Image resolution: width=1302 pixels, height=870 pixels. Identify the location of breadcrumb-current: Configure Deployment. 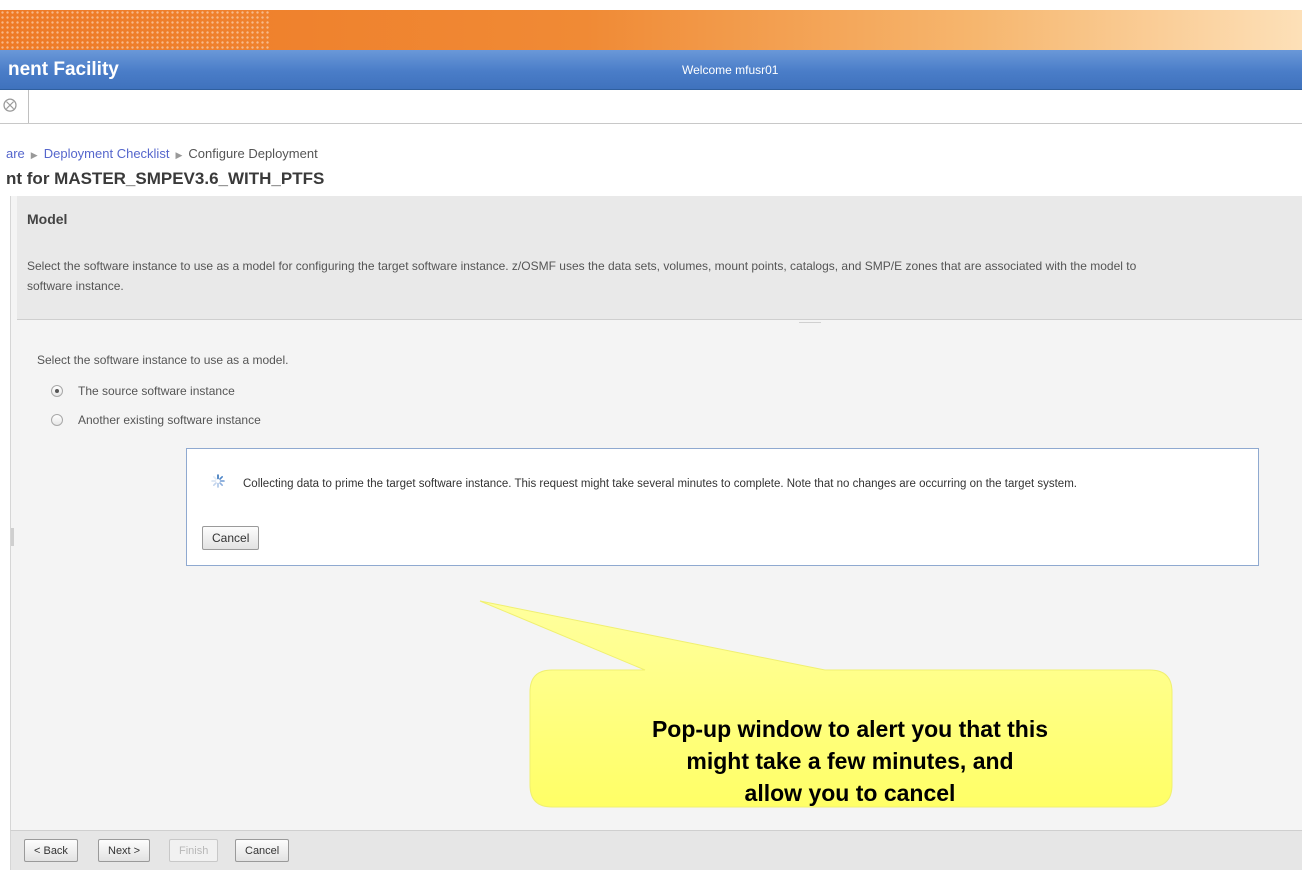
(253, 153).